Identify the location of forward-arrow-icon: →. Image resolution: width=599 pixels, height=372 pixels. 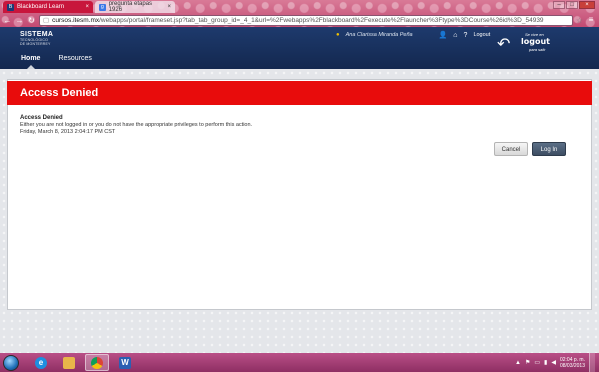
(19, 20).